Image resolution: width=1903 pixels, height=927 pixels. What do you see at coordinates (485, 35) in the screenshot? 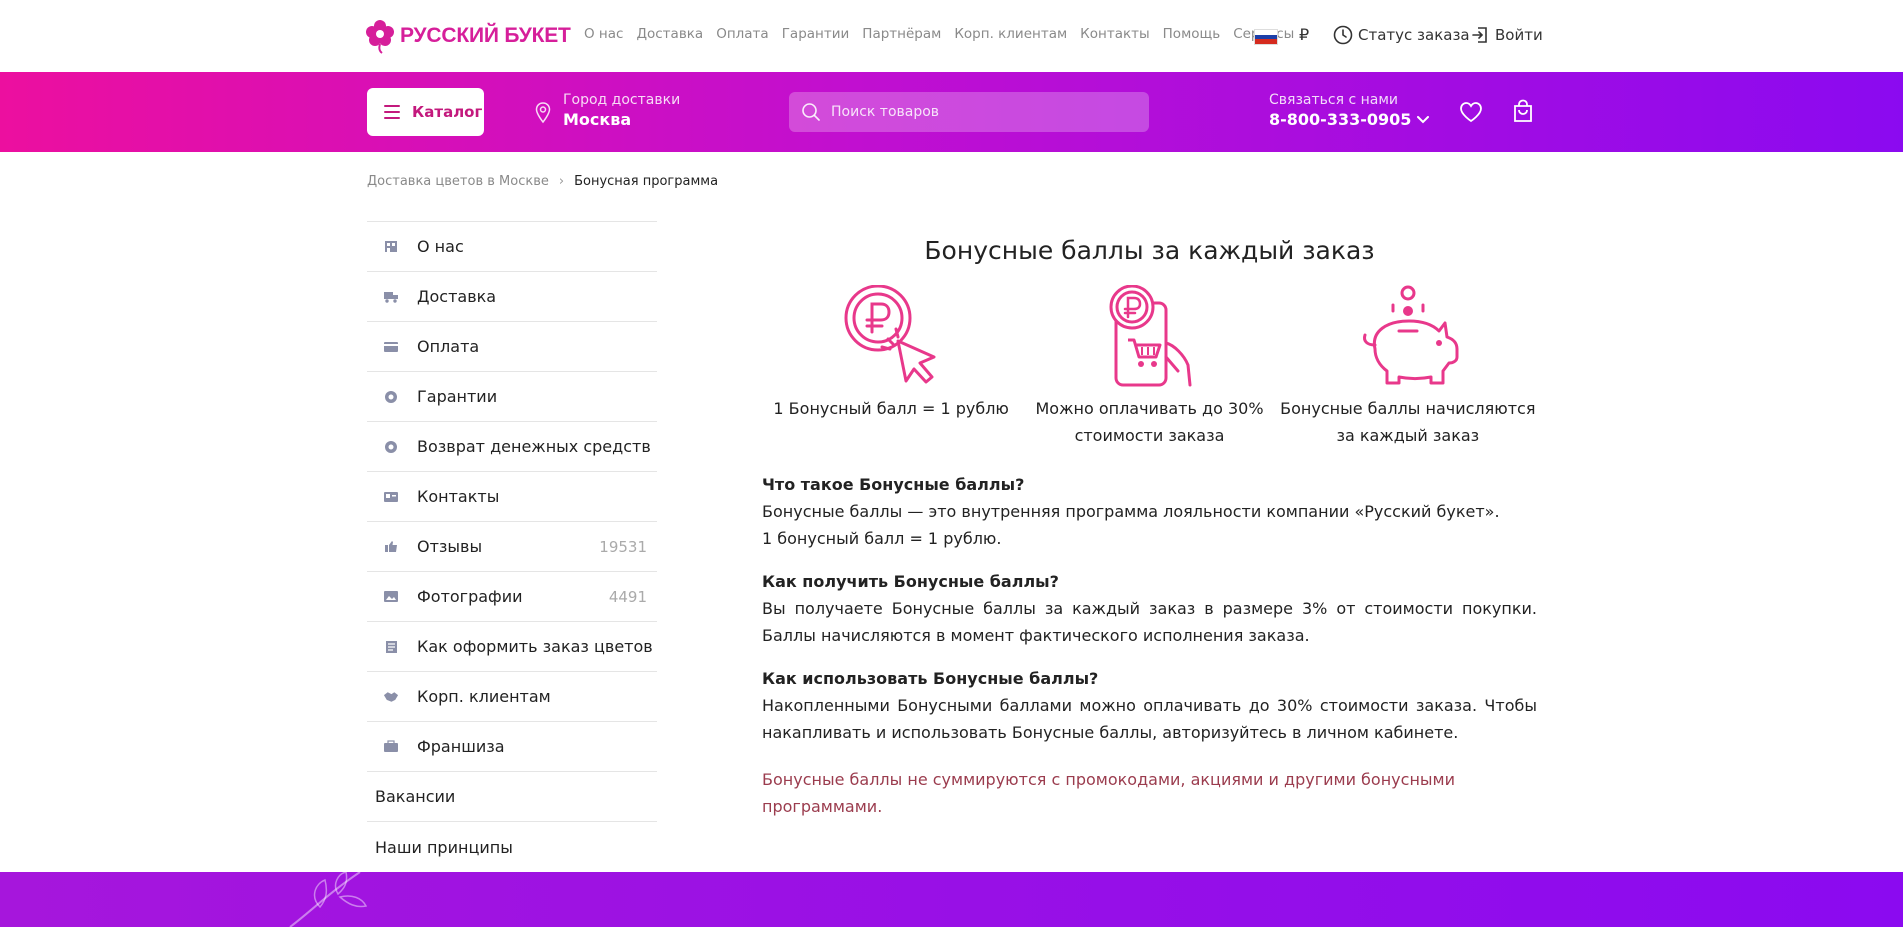
I see `brand-name: РУССКИЙ БУКЕТ` at bounding box center [485, 35].